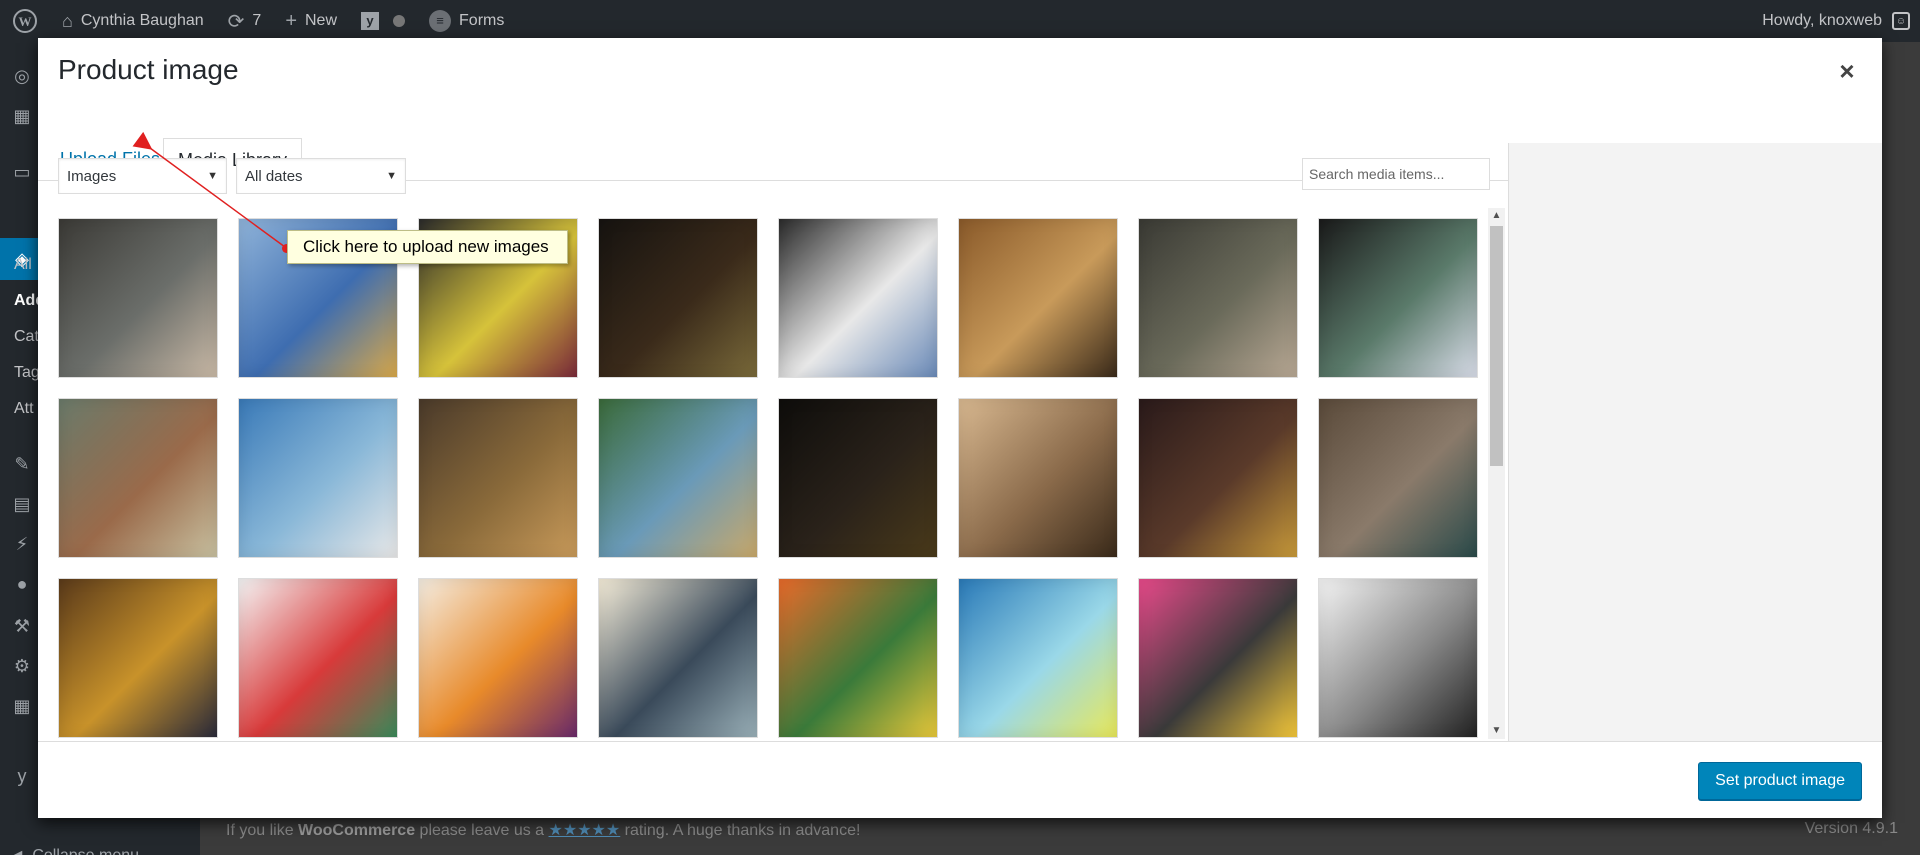  Describe the element at coordinates (26, 337) in the screenshot. I see `submenu-categories: Cat` at that location.